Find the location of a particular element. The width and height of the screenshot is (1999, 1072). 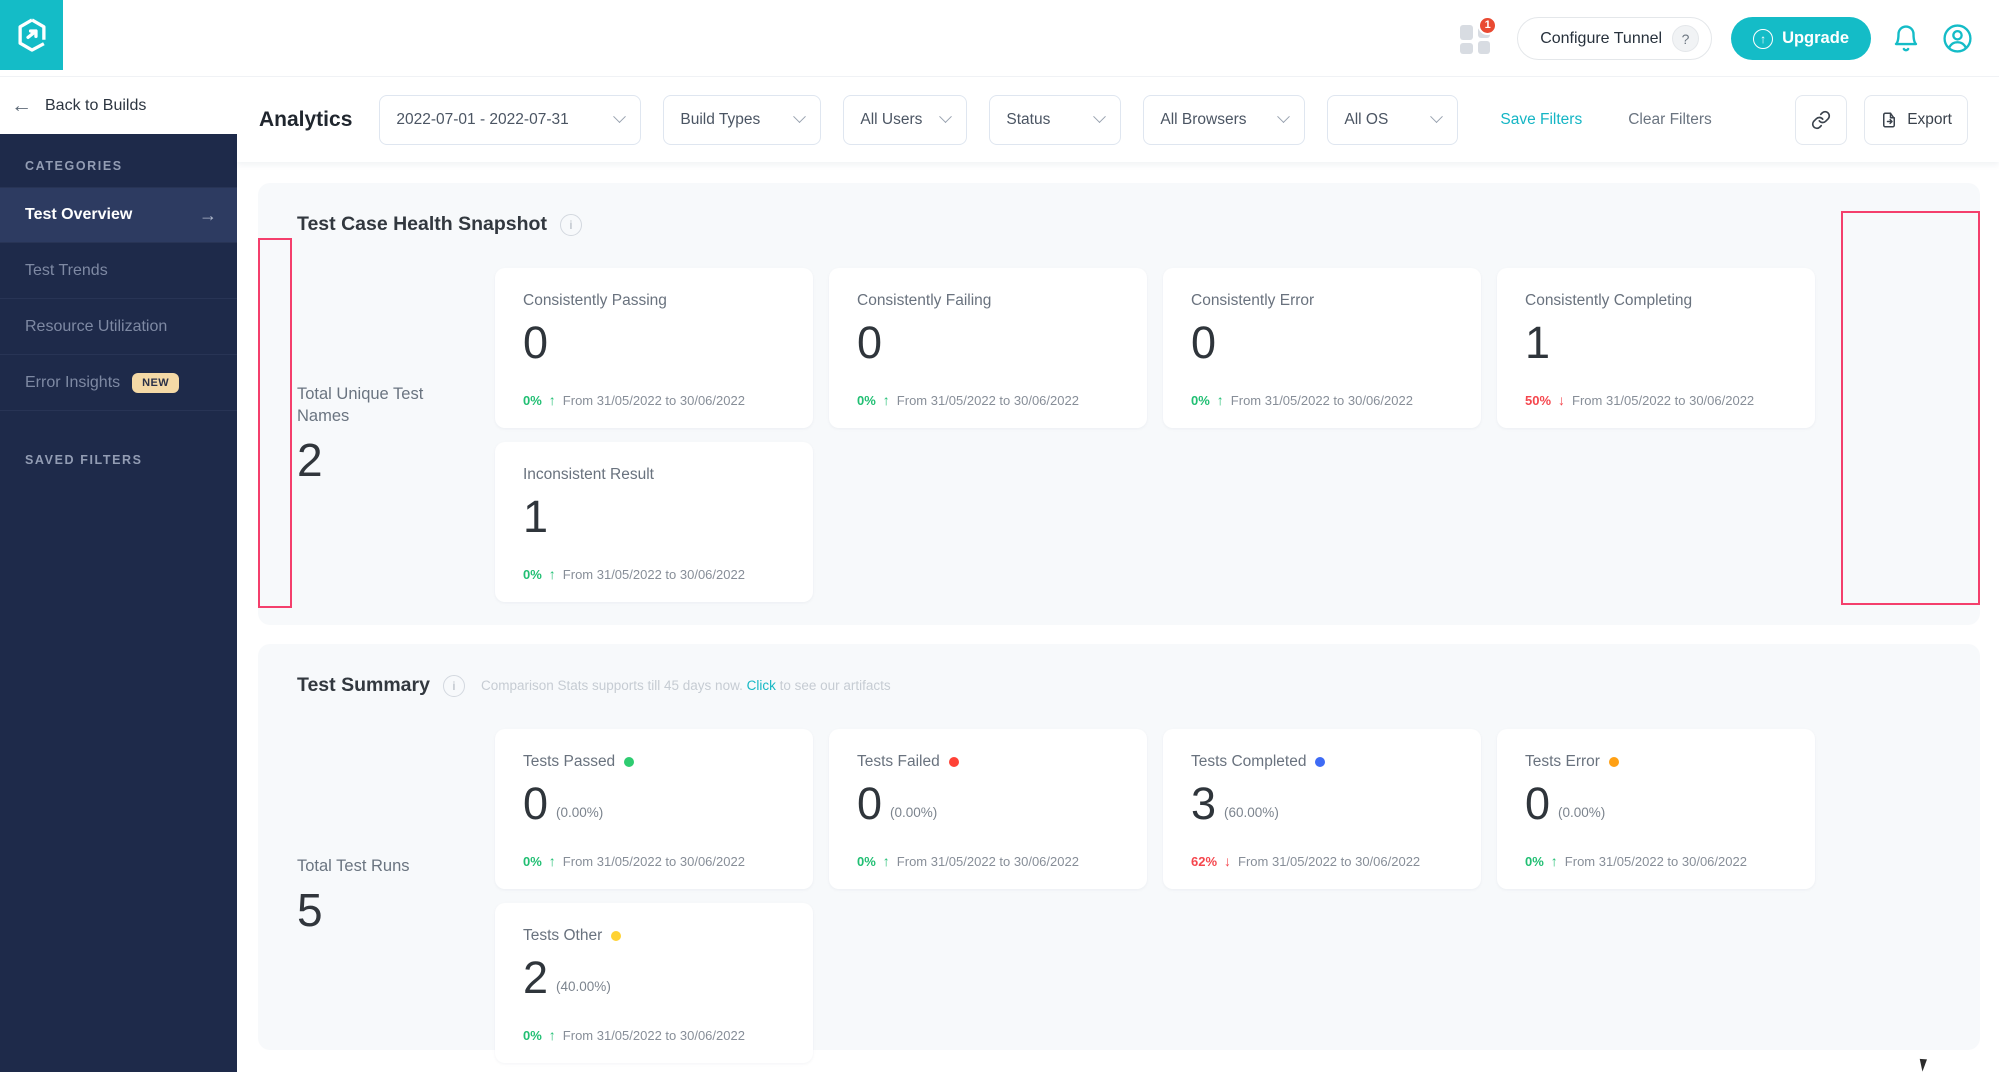

stat-card-value: 1 is located at coordinates (536, 516).